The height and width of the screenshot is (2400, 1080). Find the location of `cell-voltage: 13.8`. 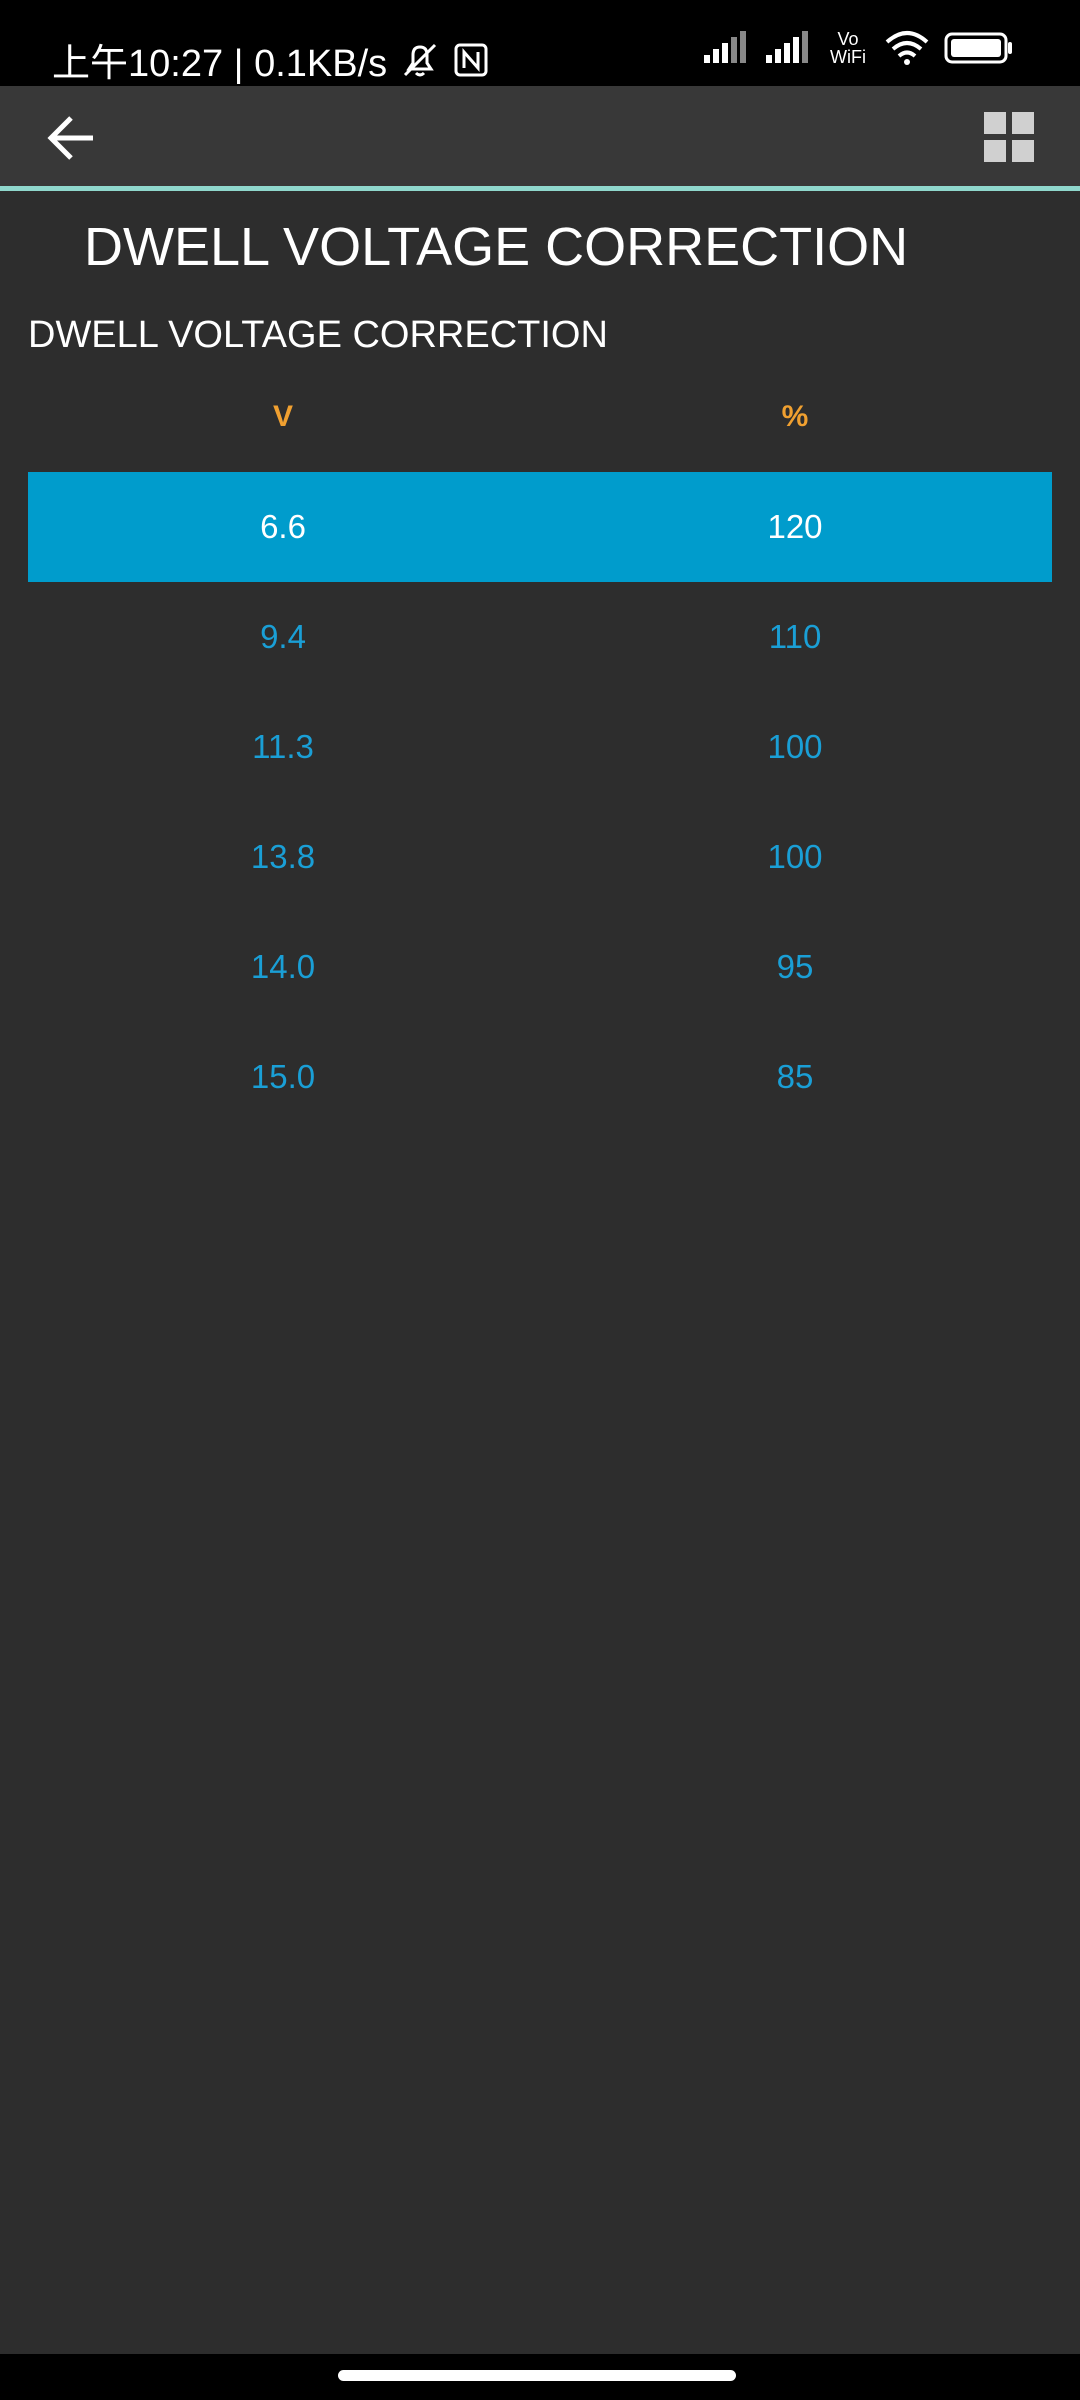

cell-voltage: 13.8 is located at coordinates (283, 856).